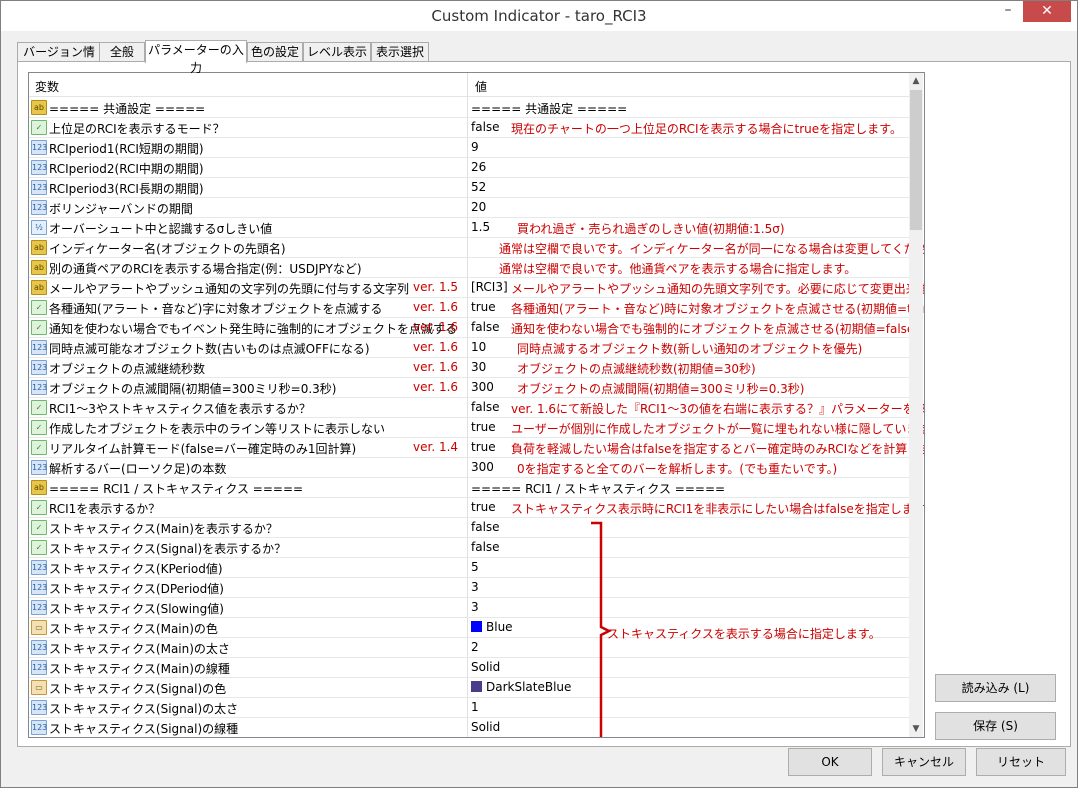 The height and width of the screenshot is (788, 1078). I want to click on param-value: 1.5, so click(480, 227).